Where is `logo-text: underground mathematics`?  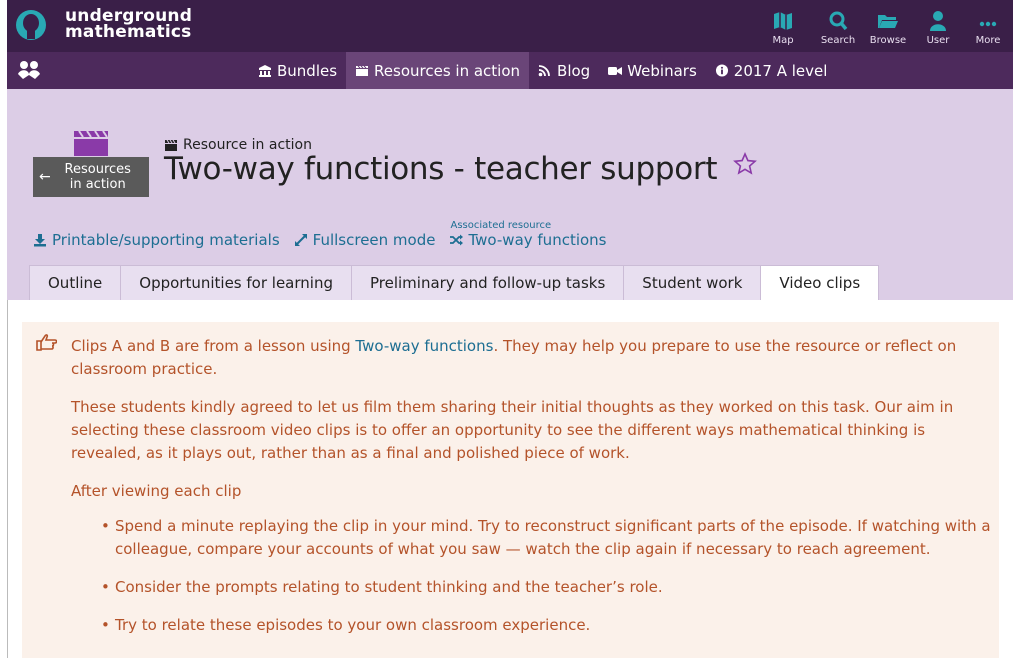 logo-text: underground mathematics is located at coordinates (128, 25).